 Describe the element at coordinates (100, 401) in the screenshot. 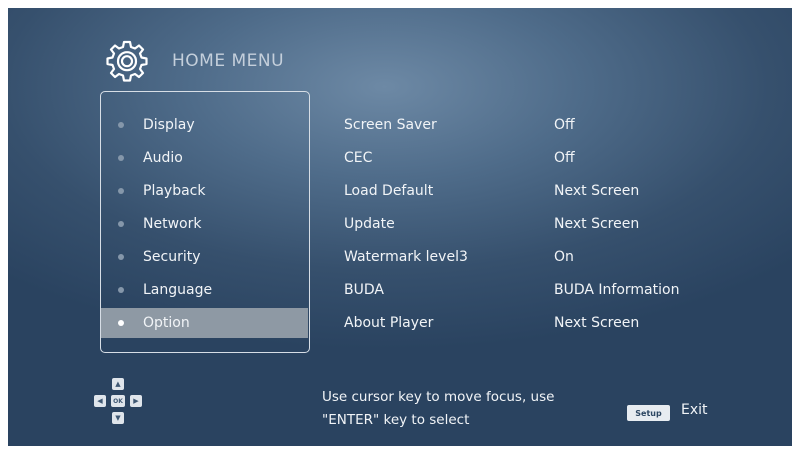

I see `arrow-left-icon: ◀` at that location.